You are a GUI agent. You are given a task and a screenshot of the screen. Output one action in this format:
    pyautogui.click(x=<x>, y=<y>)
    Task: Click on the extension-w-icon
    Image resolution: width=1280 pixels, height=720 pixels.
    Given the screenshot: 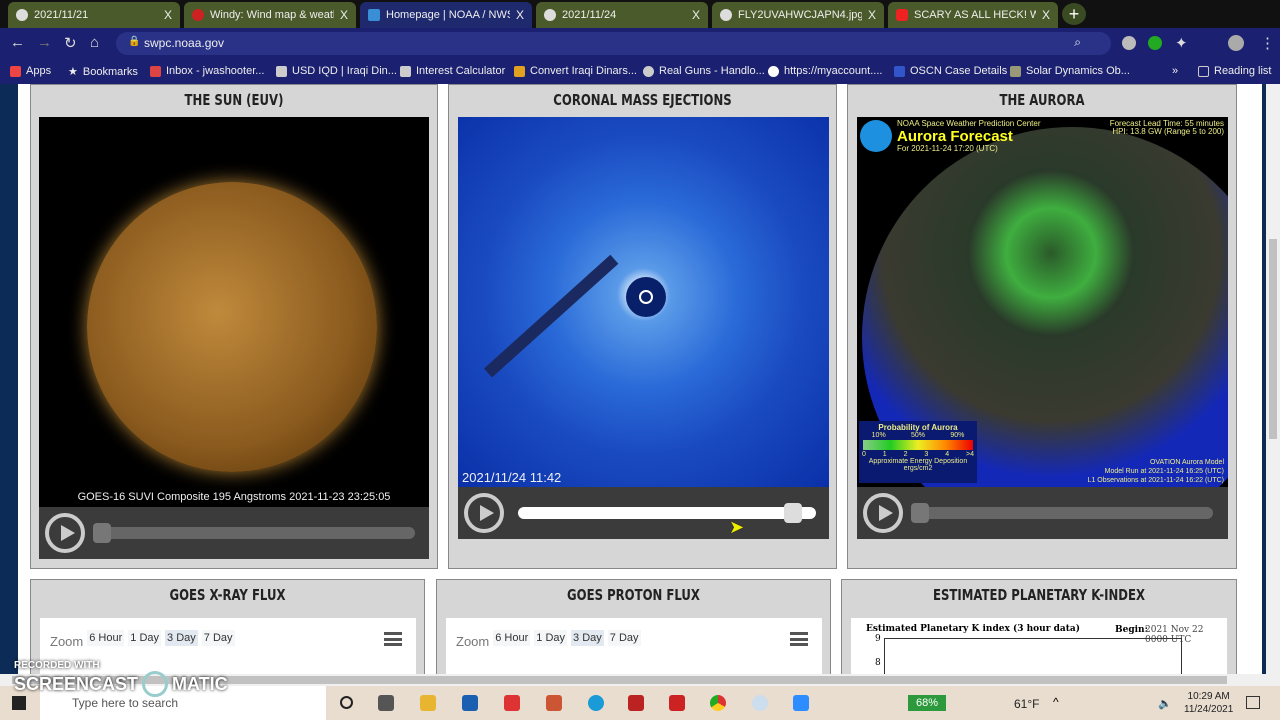 What is the action you would take?
    pyautogui.click(x=1129, y=43)
    